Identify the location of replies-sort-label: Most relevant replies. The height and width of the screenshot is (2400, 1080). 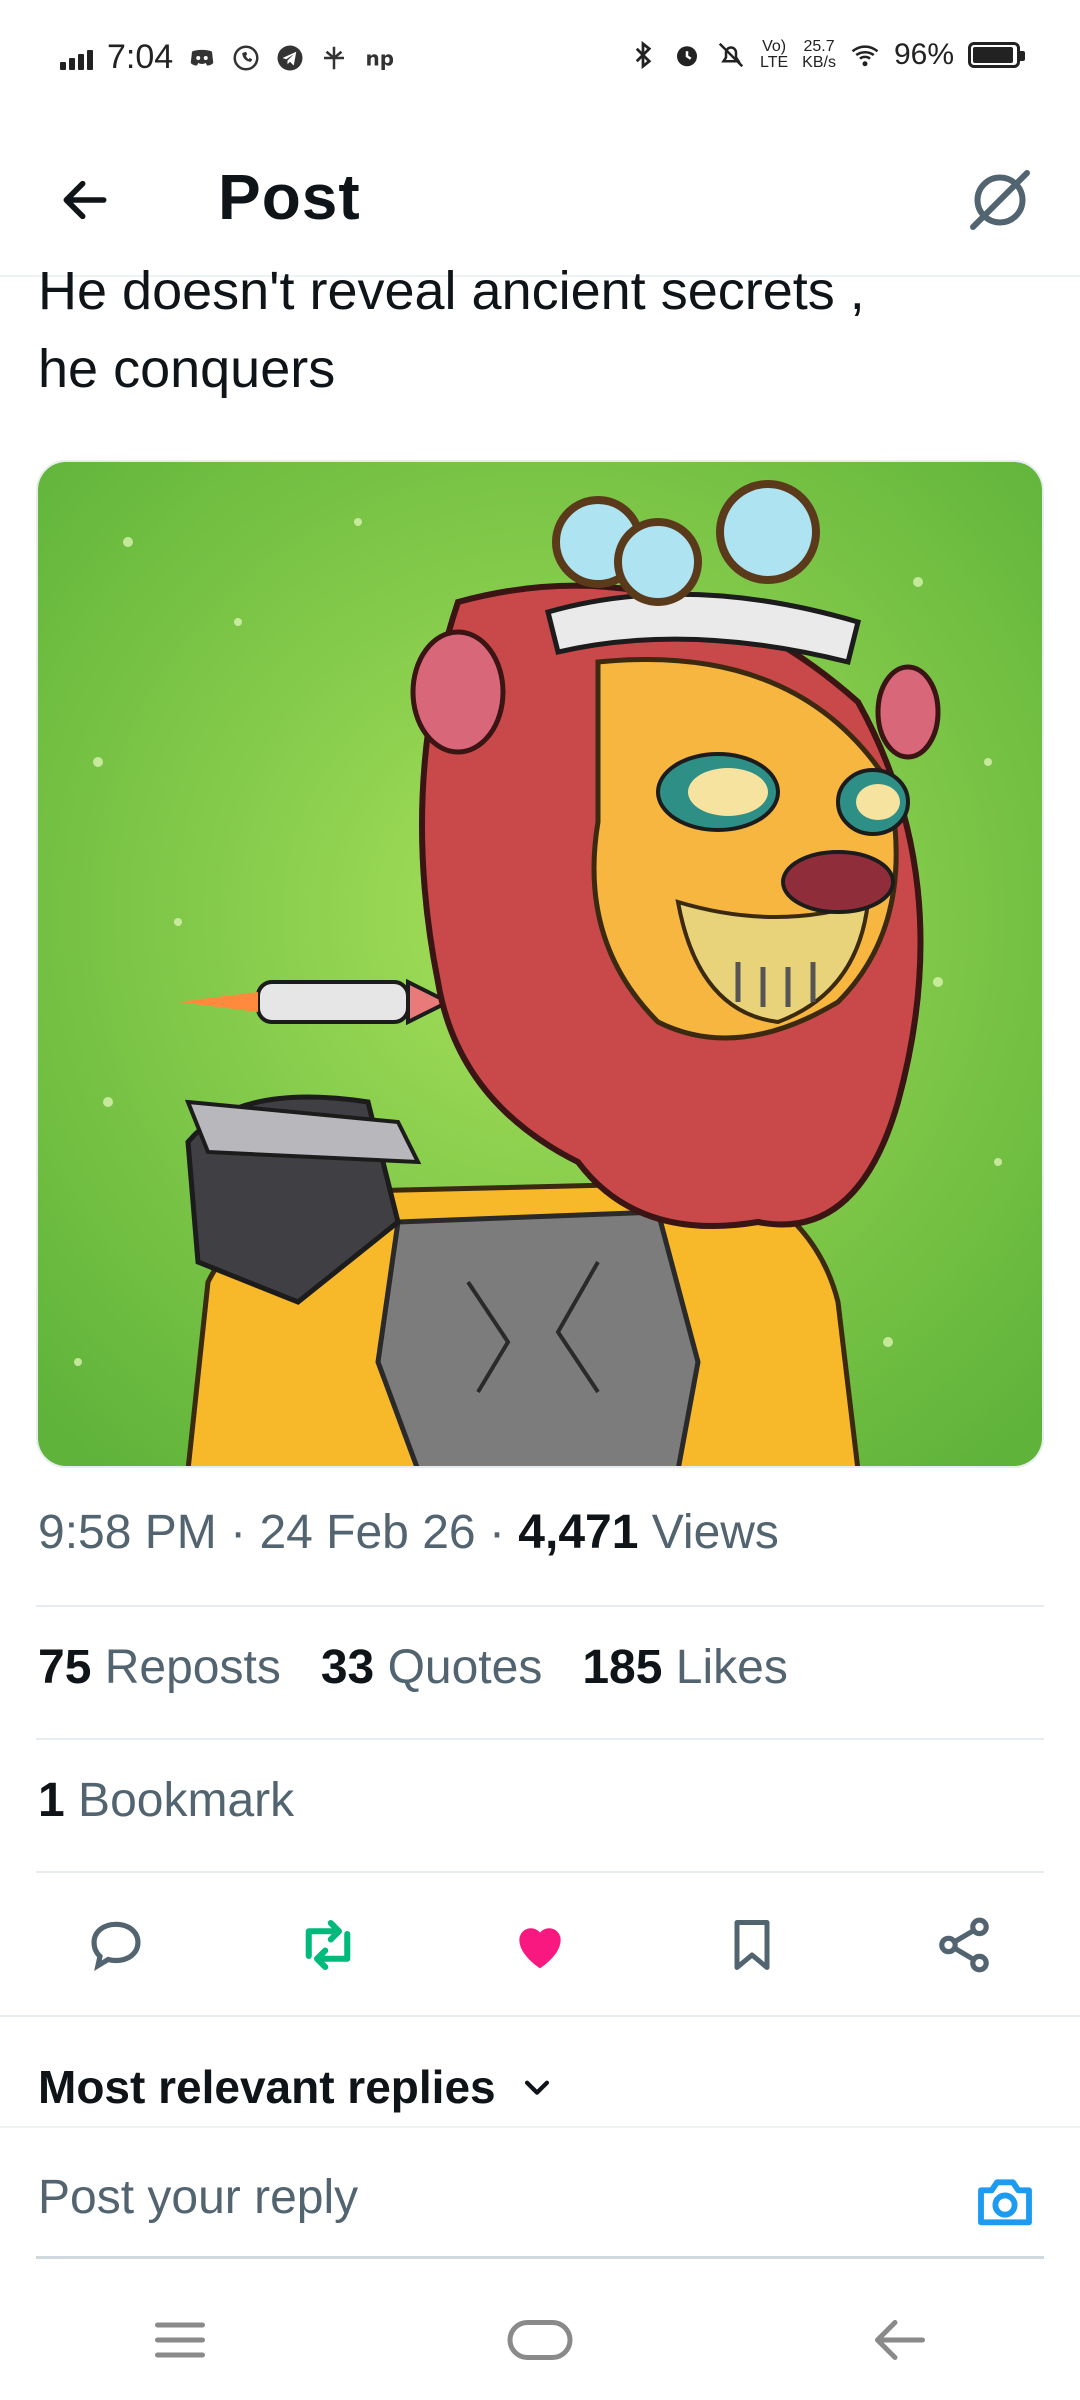
(267, 2087).